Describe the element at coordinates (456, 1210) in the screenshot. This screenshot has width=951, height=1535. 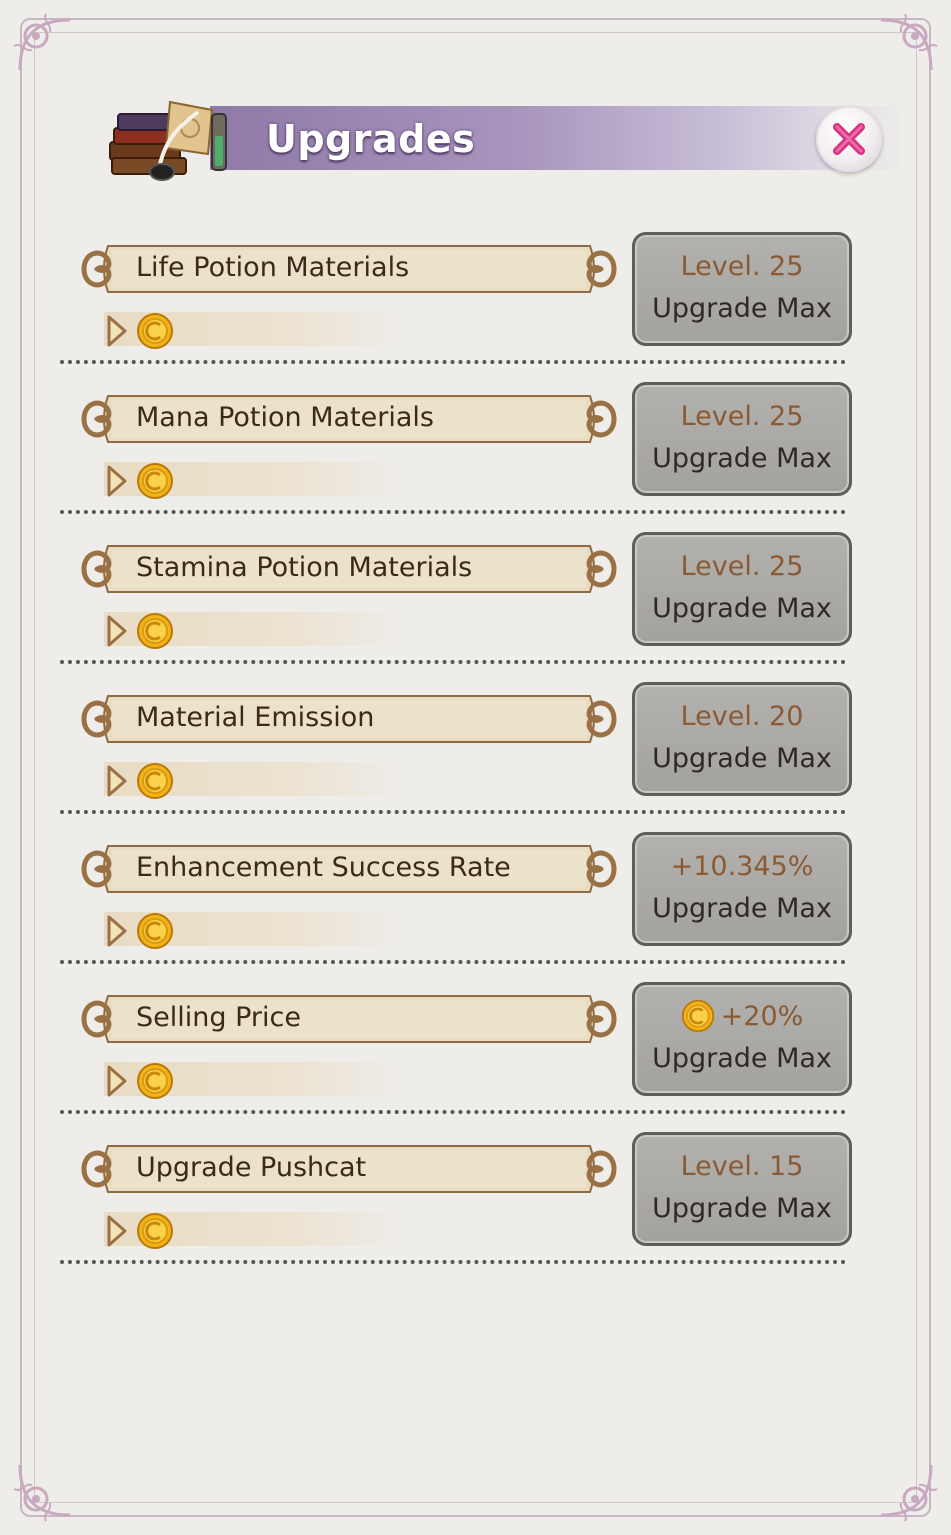
I see `upgrade-row: Upgrade Pushcat Level. 15 Upgrade Max` at that location.